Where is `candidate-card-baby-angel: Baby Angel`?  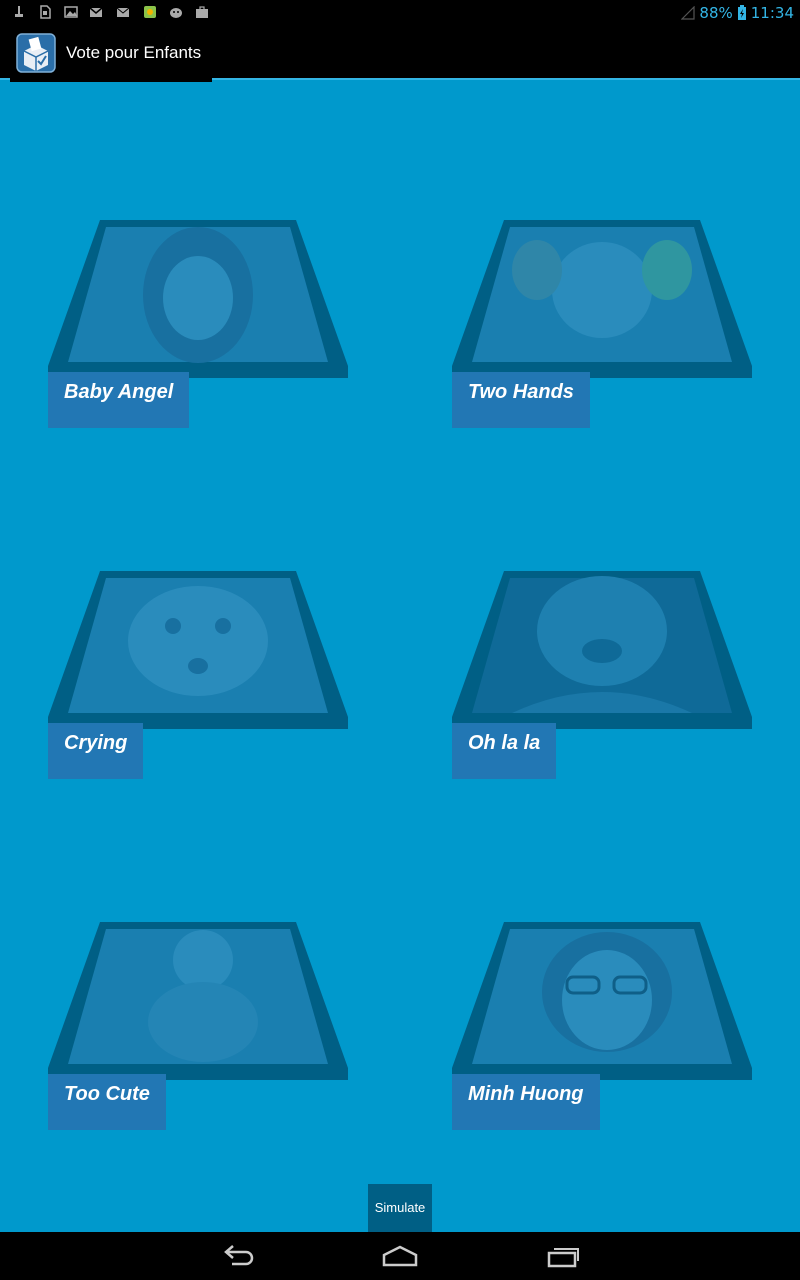 candidate-card-baby-angel: Baby Angel is located at coordinates (198, 325).